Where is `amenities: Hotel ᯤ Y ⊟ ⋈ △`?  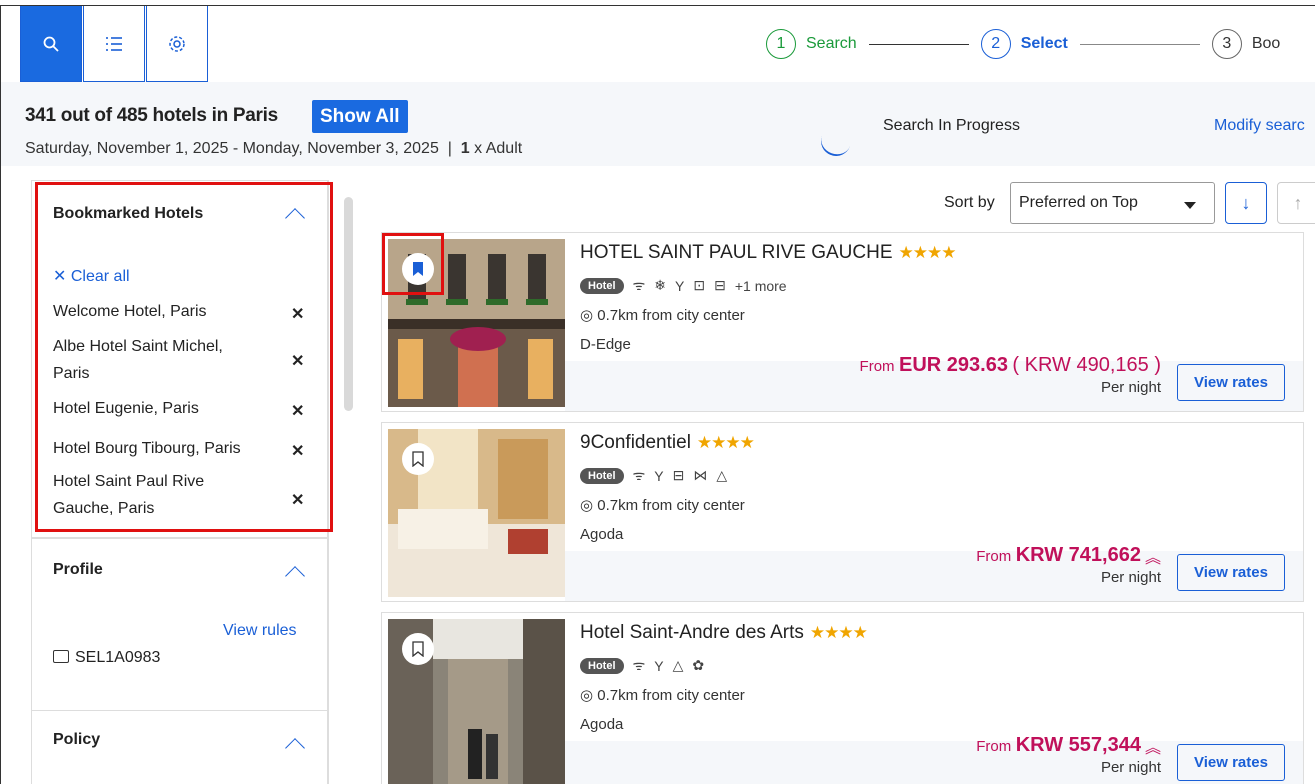 amenities: Hotel ᯤ Y ⊟ ⋈ △ is located at coordinates (653, 475).